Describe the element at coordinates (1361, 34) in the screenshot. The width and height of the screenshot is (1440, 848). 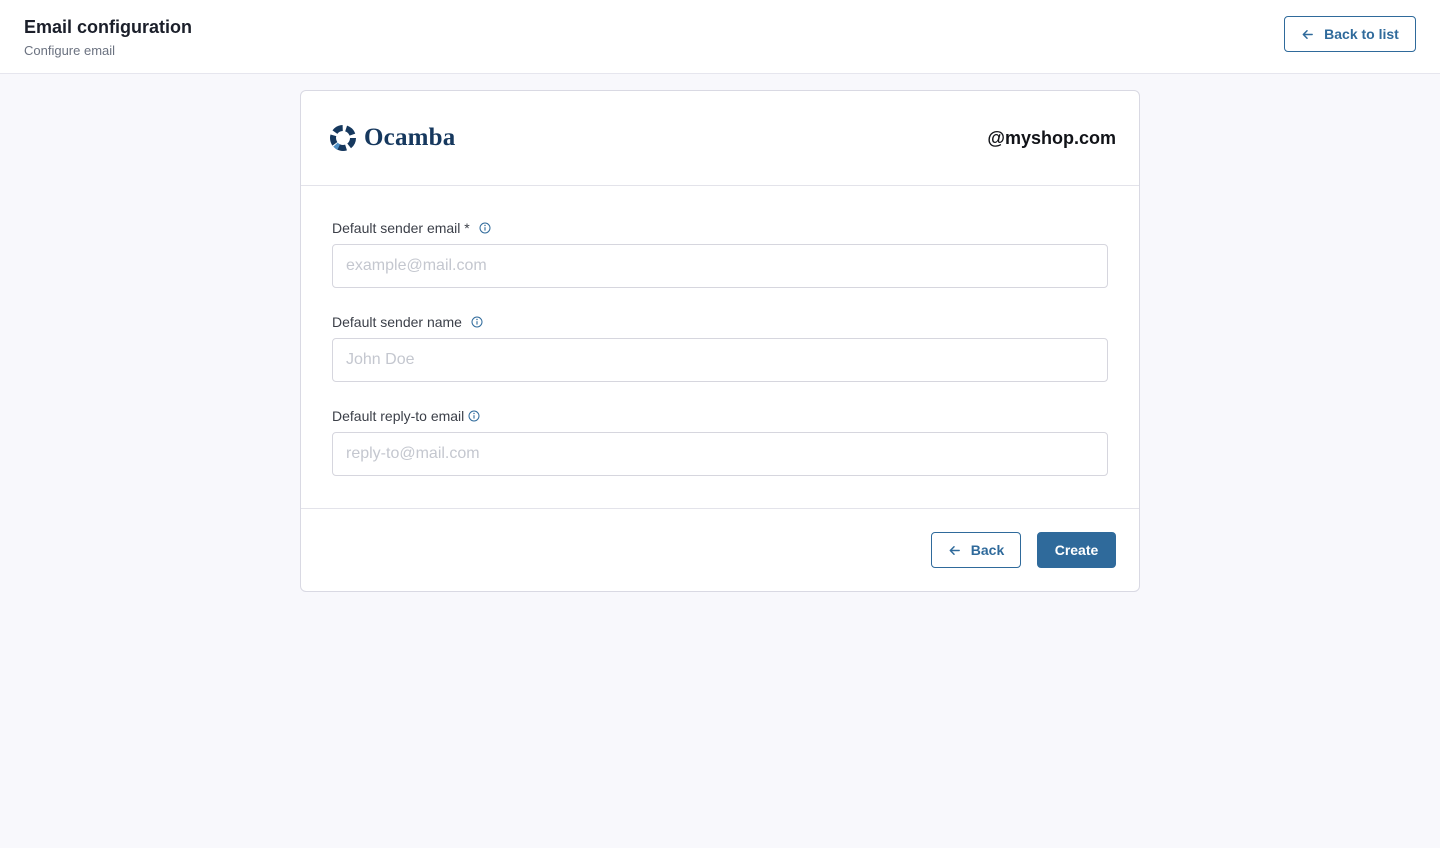
I see `back-to-list-label: Back to list` at that location.